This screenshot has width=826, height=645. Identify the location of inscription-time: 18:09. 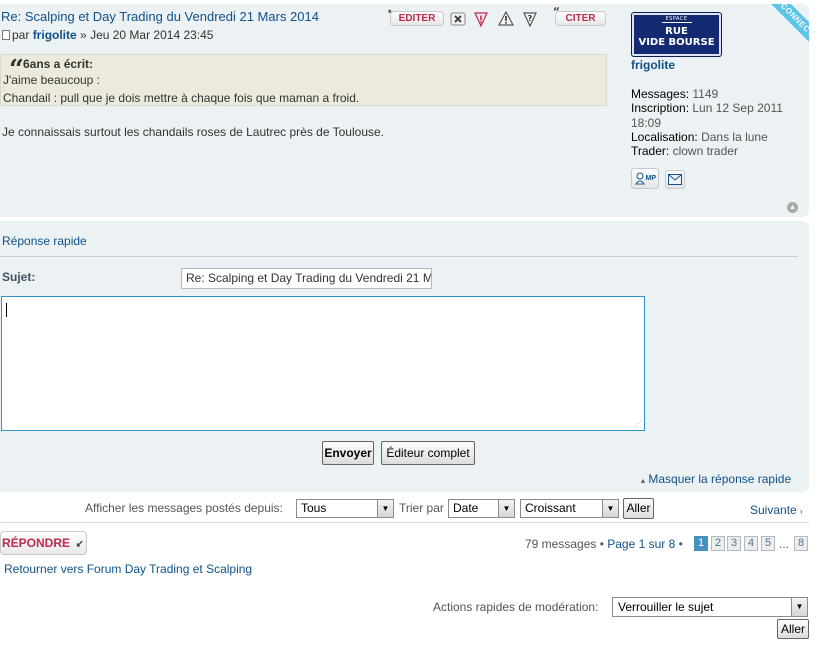
(646, 123).